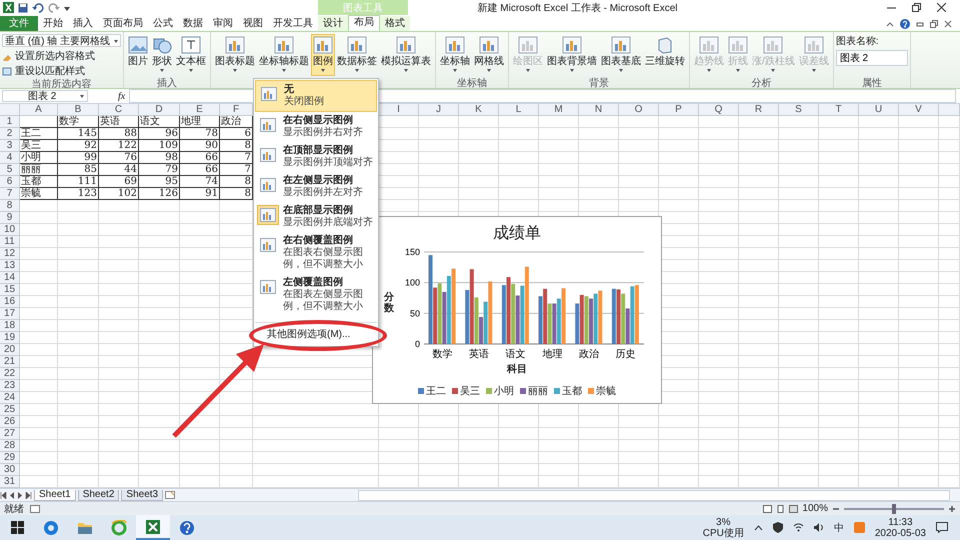  I want to click on ribbon-button: 坐标轴, so click(455, 55).